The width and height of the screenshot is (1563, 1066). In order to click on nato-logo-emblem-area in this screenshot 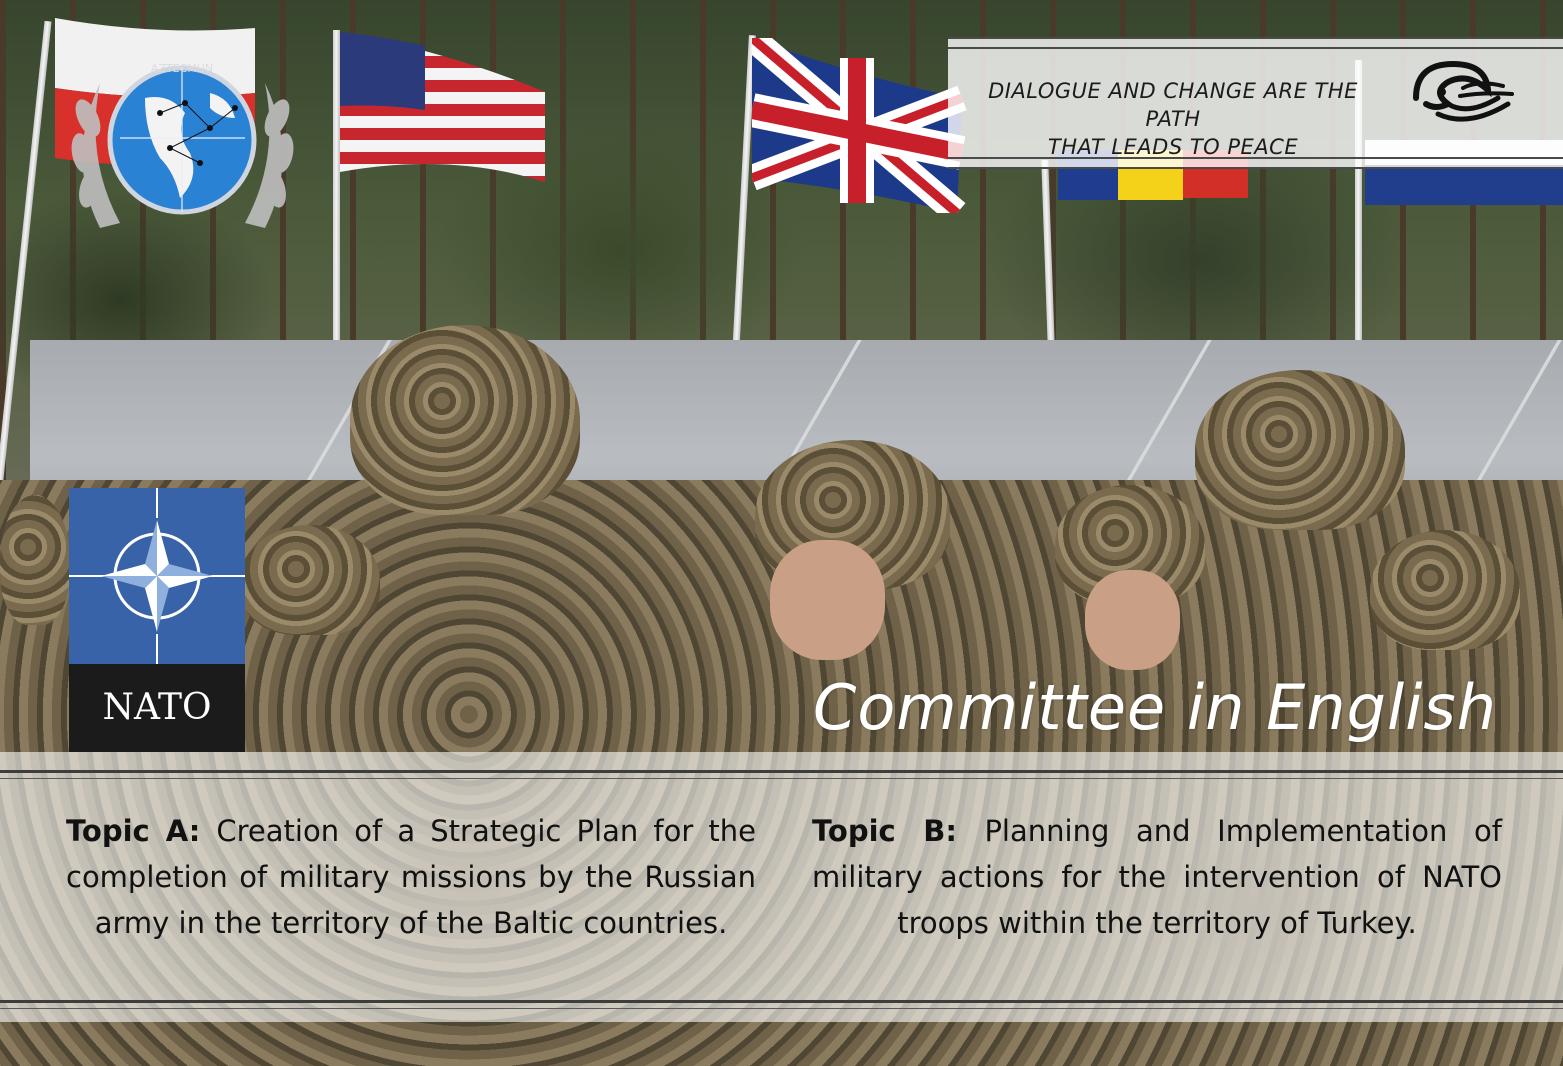, I will do `click(157, 576)`.